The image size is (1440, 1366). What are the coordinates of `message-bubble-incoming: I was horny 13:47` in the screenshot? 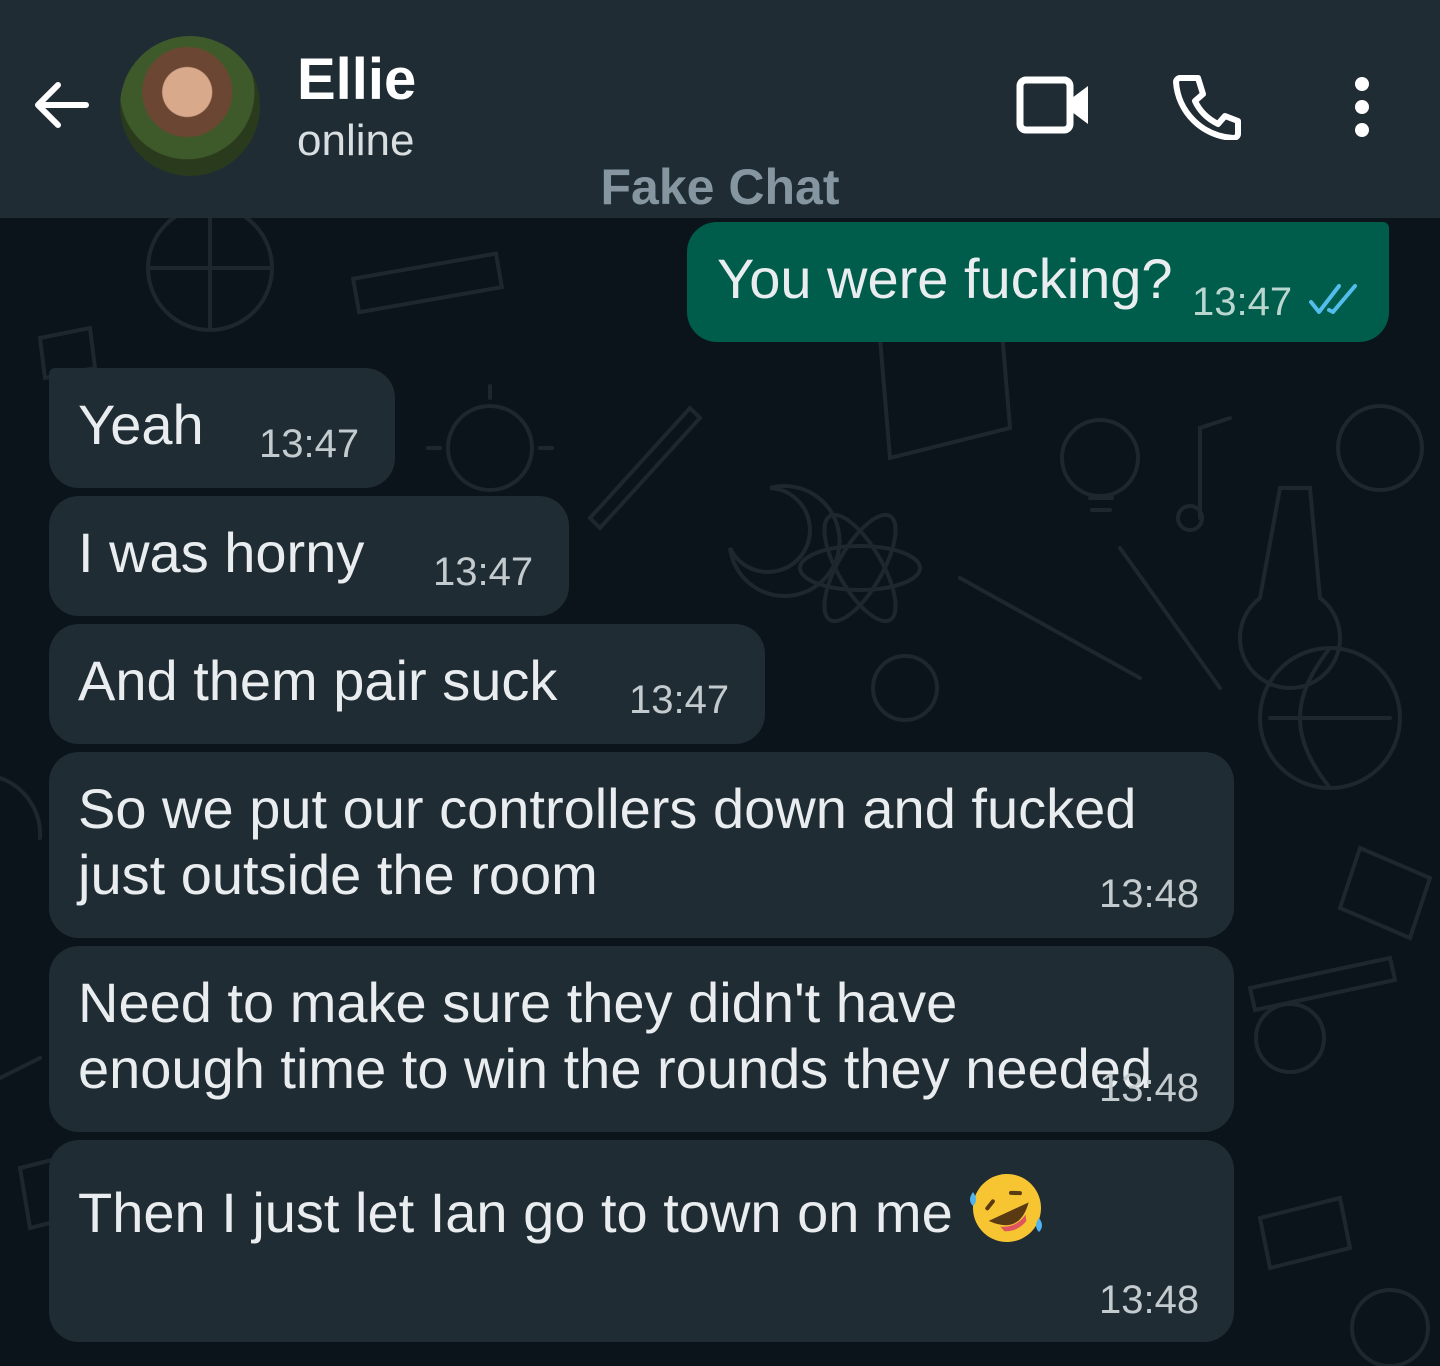 It's located at (309, 556).